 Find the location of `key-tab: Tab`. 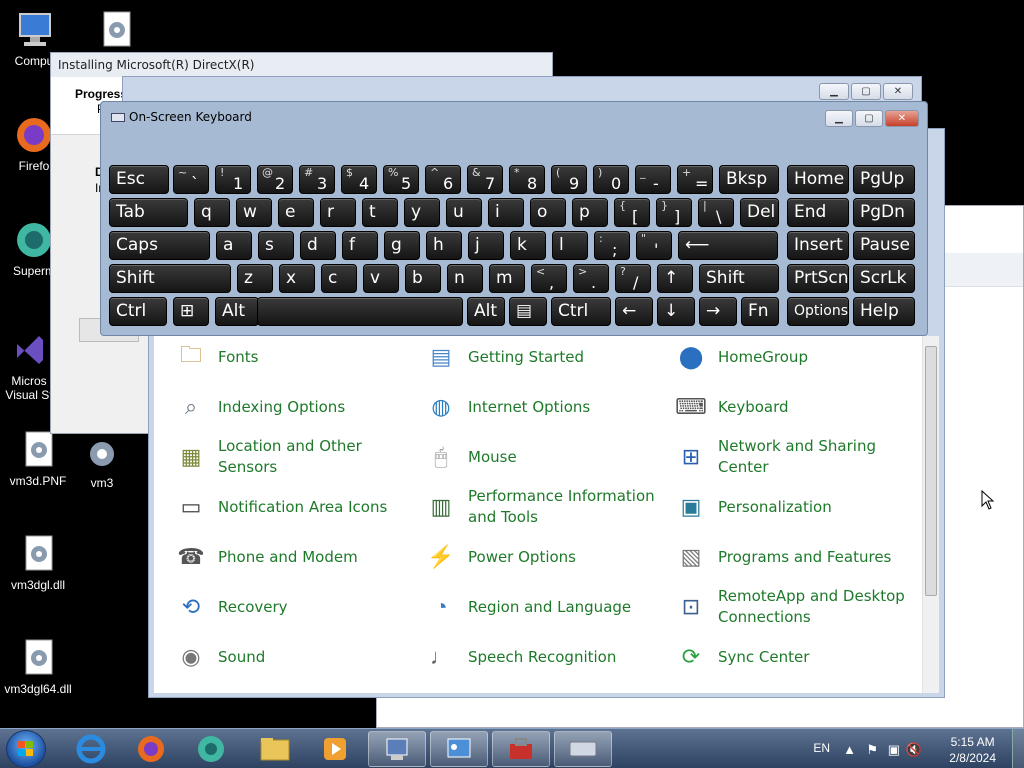

key-tab: Tab is located at coordinates (148, 212).